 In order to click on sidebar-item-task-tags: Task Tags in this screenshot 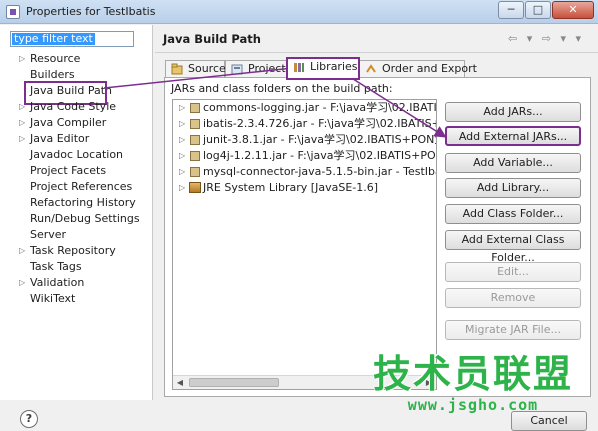, I will do `click(76, 267)`.